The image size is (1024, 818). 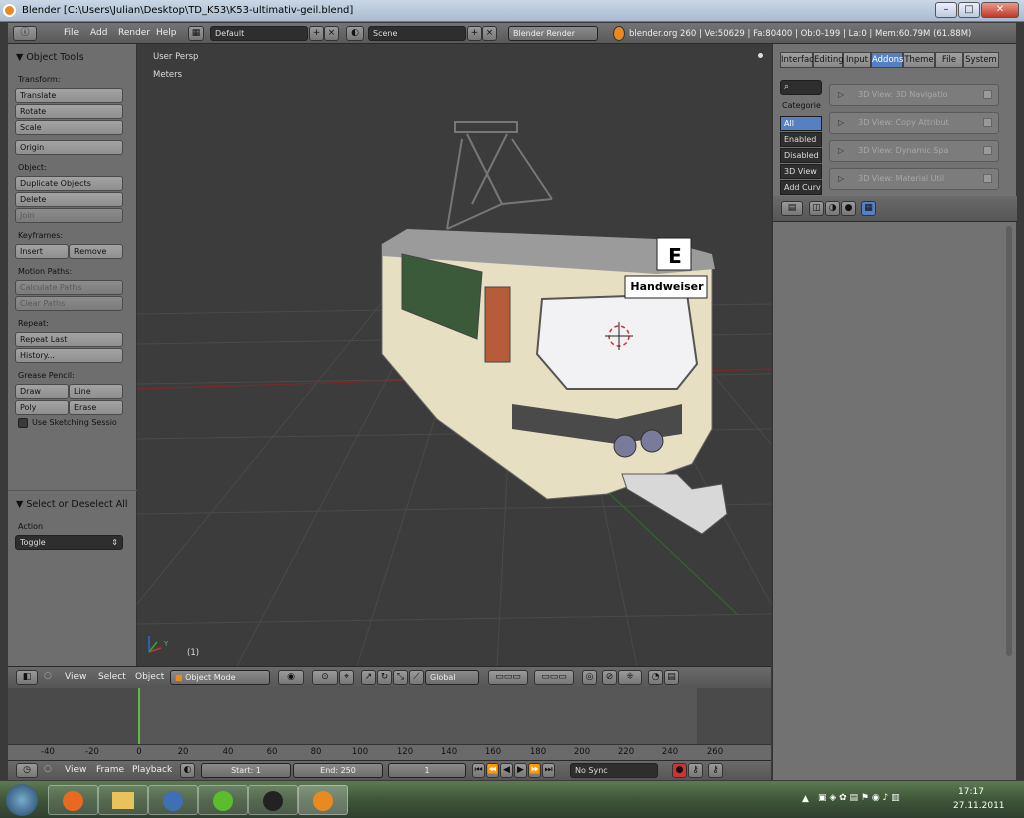 What do you see at coordinates (969, 10) in the screenshot?
I see `maximize-button: □` at bounding box center [969, 10].